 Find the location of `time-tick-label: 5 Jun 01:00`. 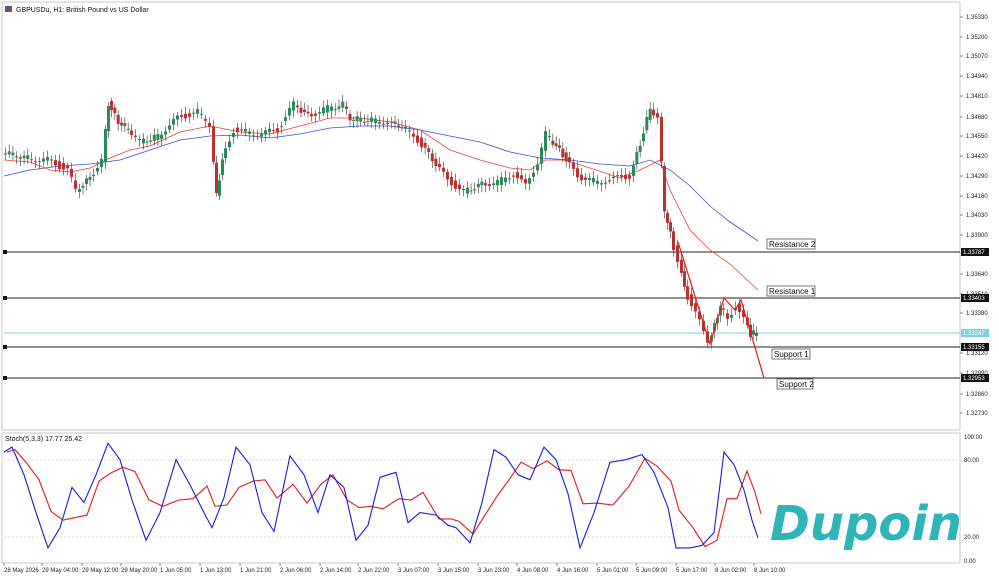

time-tick-label: 5 Jun 01:00 is located at coordinates (613, 571).